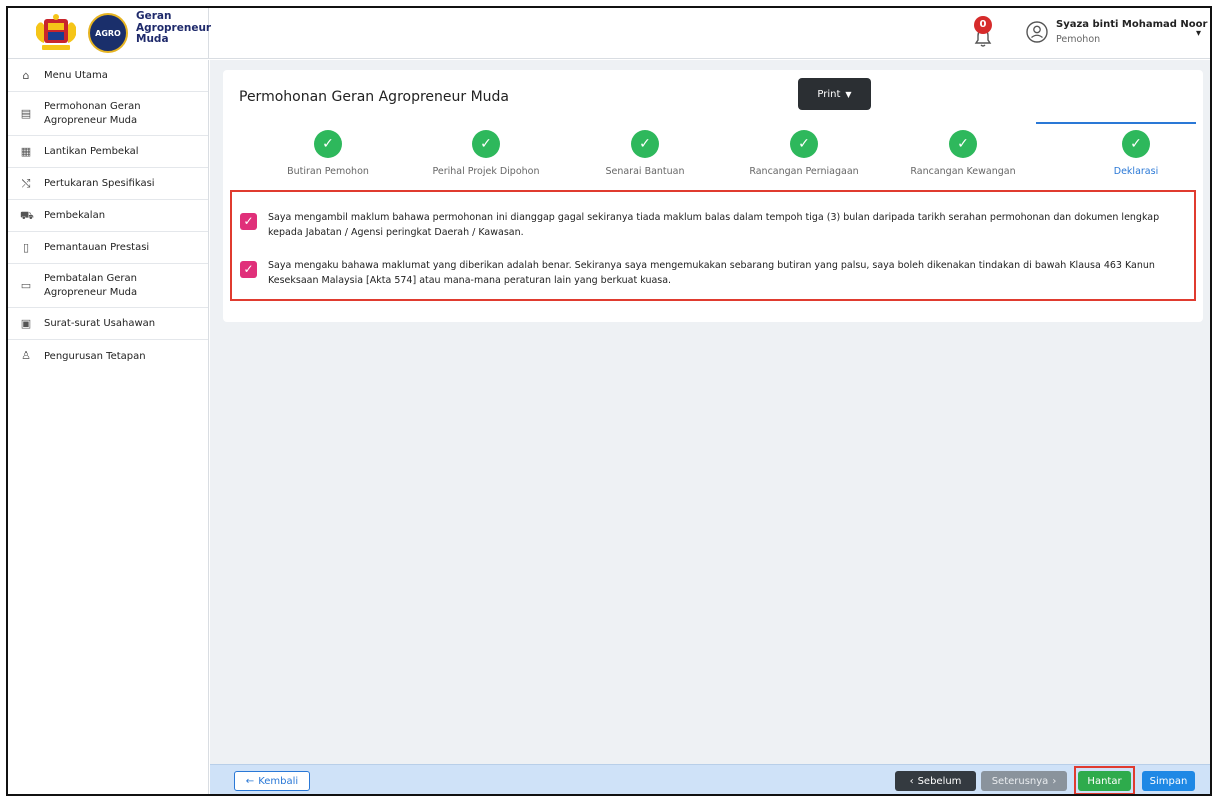 The width and height of the screenshot is (1218, 802). I want to click on logo-area: AGRO Geran Agropreneur Muda, so click(109, 33).